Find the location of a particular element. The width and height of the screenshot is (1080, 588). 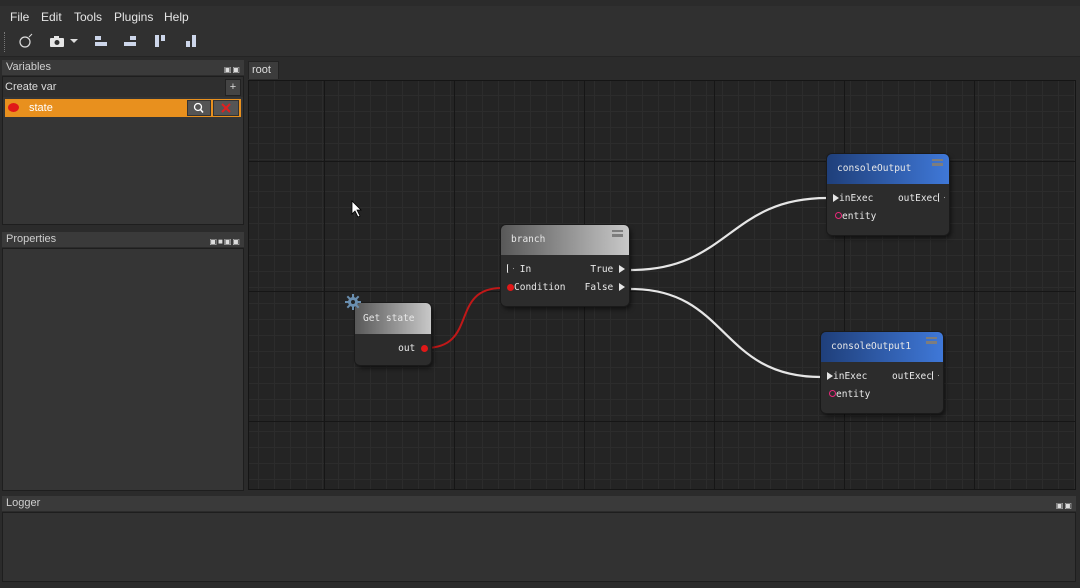

wires is located at coordinates (589, 287).